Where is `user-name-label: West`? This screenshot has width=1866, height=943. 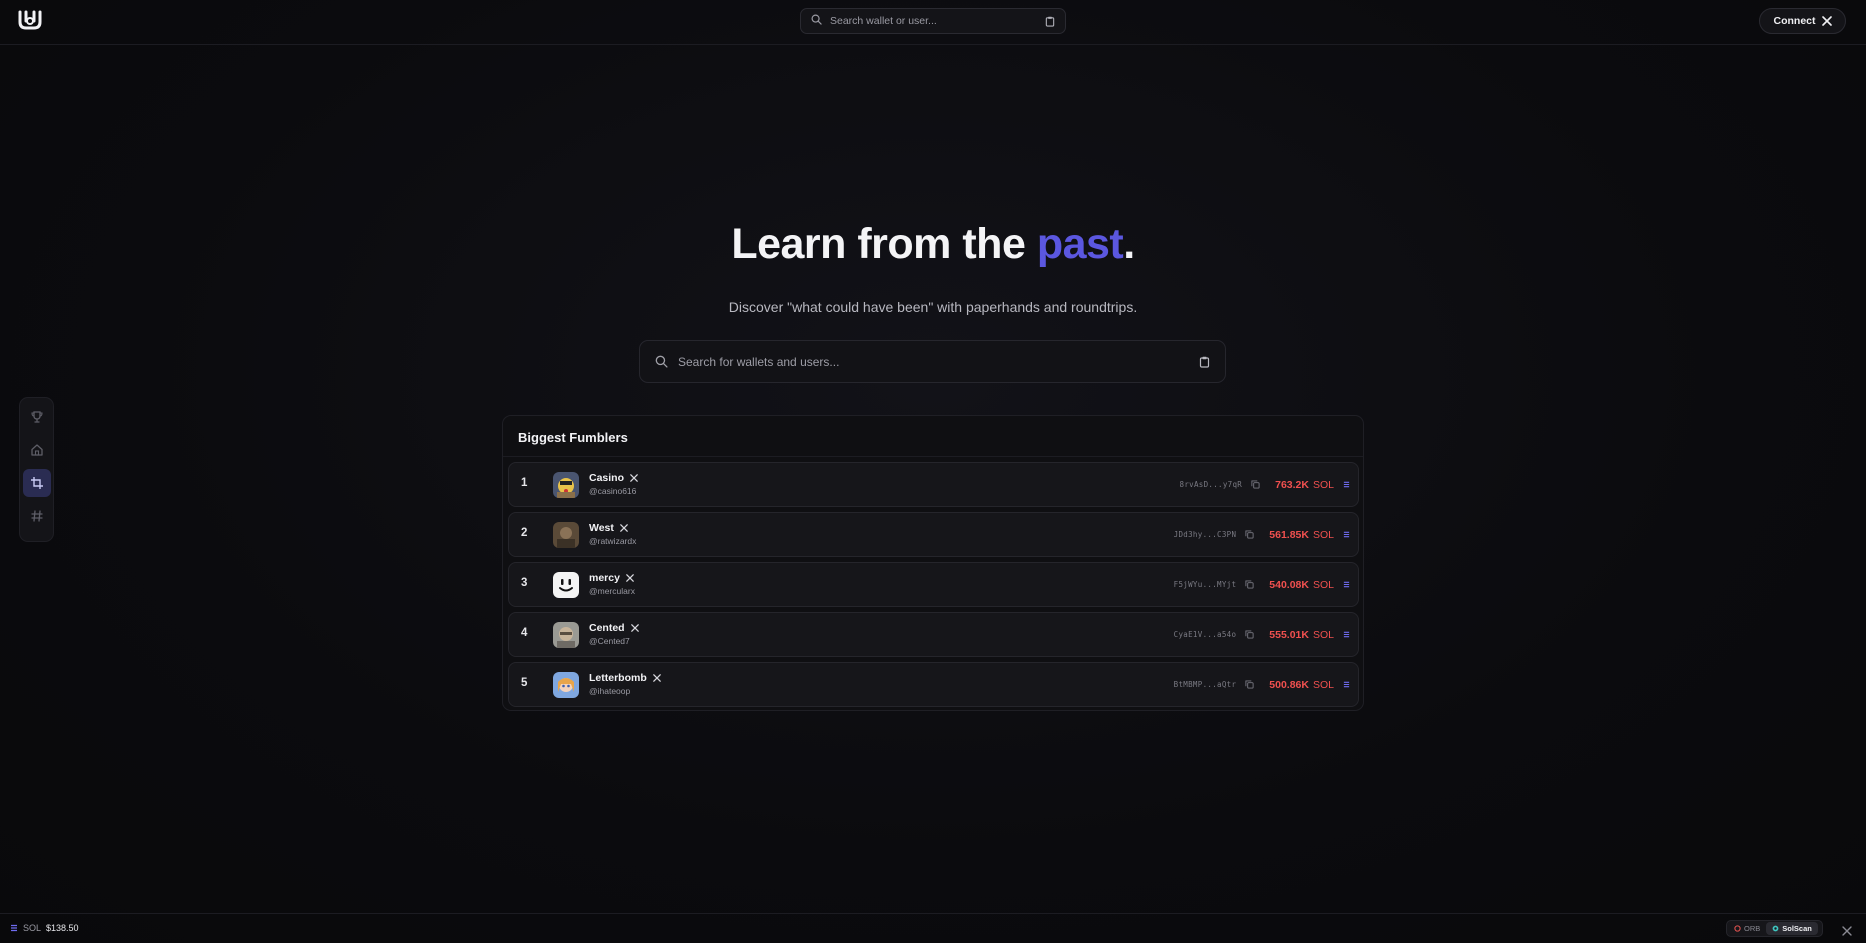 user-name-label: West is located at coordinates (601, 528).